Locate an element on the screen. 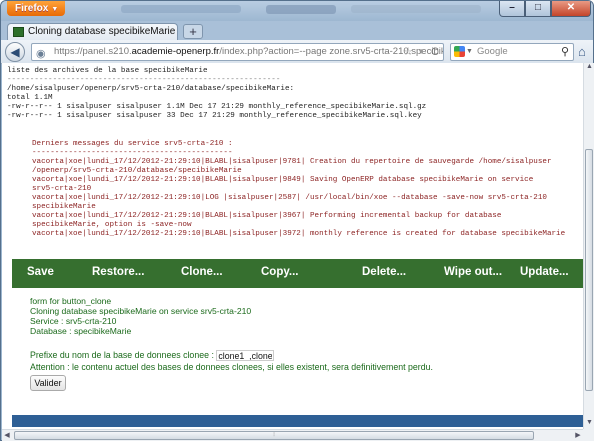 The width and height of the screenshot is (594, 441). firefox-menu-label: Firefox is located at coordinates (32, 8).